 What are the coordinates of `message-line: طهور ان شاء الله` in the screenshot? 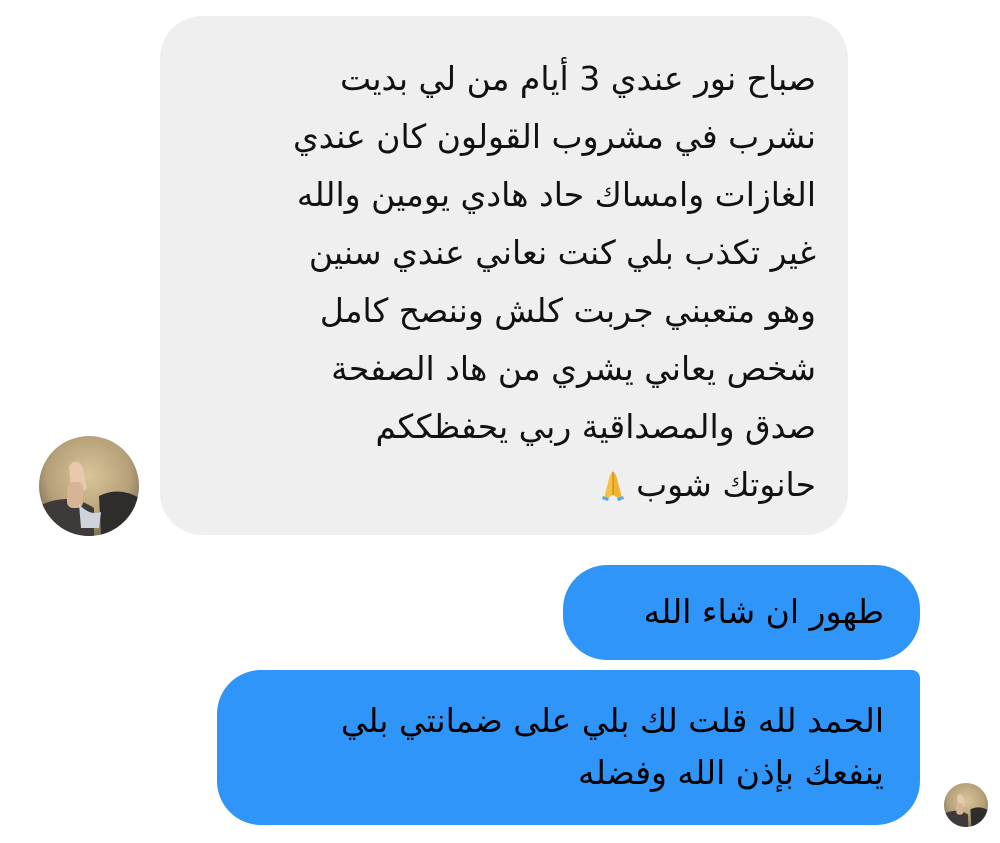 It's located at (763, 611).